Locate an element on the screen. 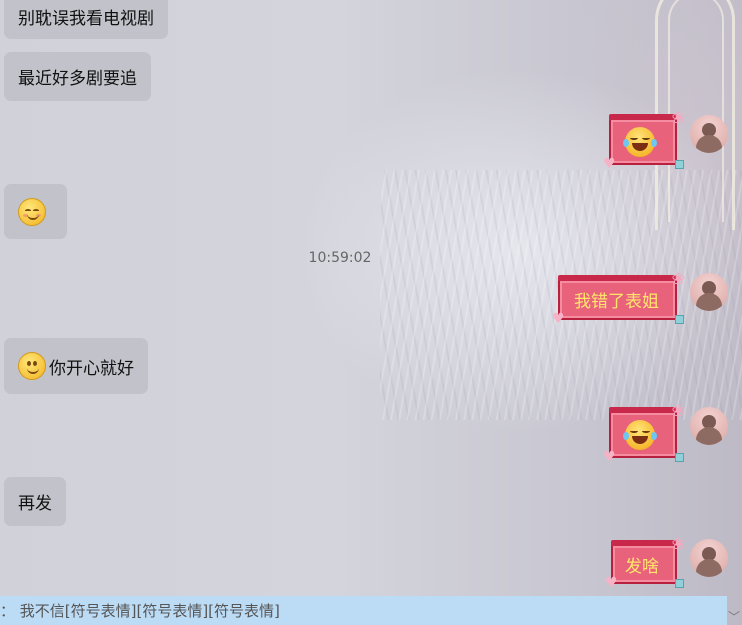 This screenshot has width=742, height=625. message-bubble-left: 别耽误我看电视剧 is located at coordinates (86, 19).